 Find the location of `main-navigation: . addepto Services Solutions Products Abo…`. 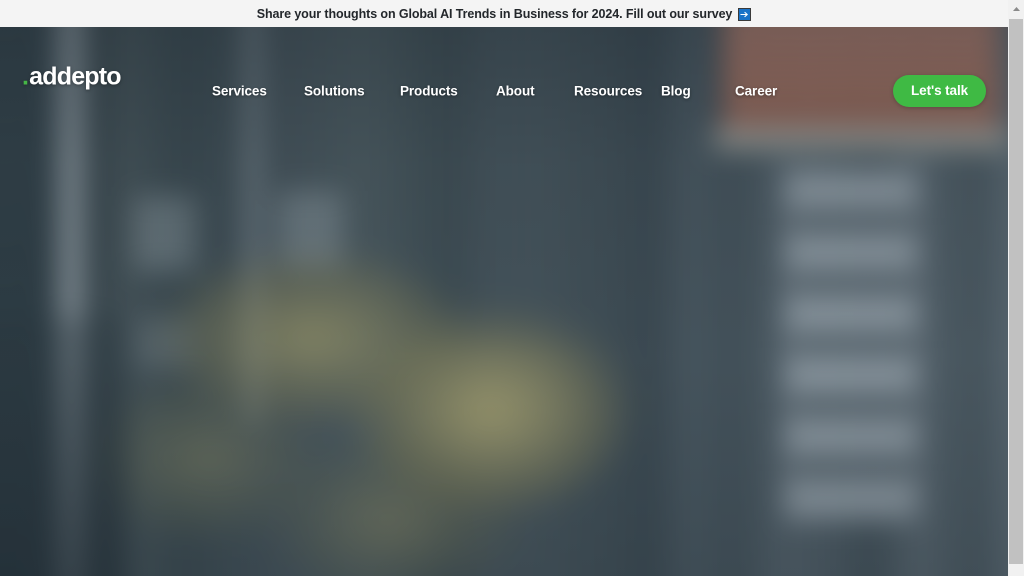

main-navigation: . addepto Services Solutions Products Abo… is located at coordinates (504, 67).